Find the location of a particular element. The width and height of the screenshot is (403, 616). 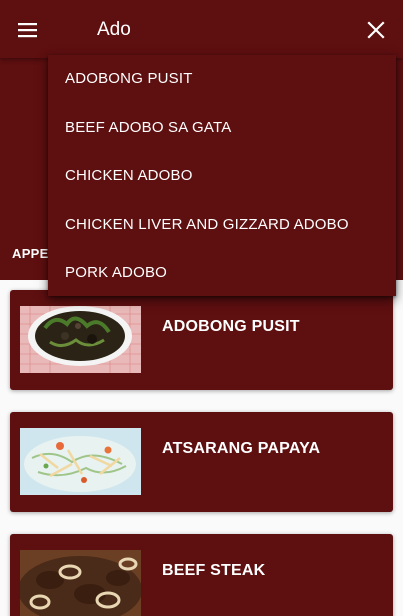

suggestion-item: BEEF ADOBO SA GATA is located at coordinates (222, 128).